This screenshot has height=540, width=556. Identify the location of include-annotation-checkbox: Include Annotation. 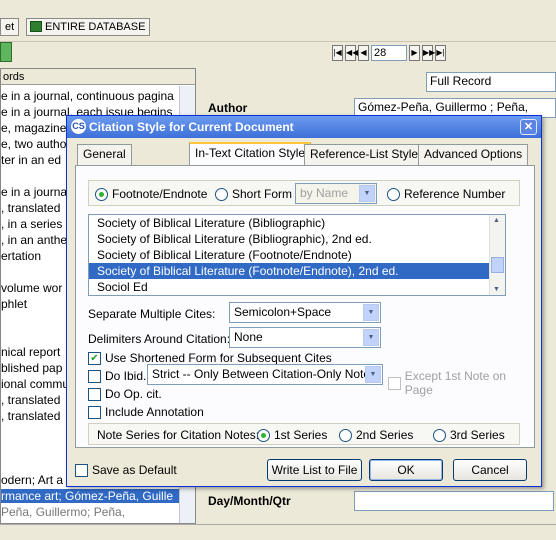
(146, 412).